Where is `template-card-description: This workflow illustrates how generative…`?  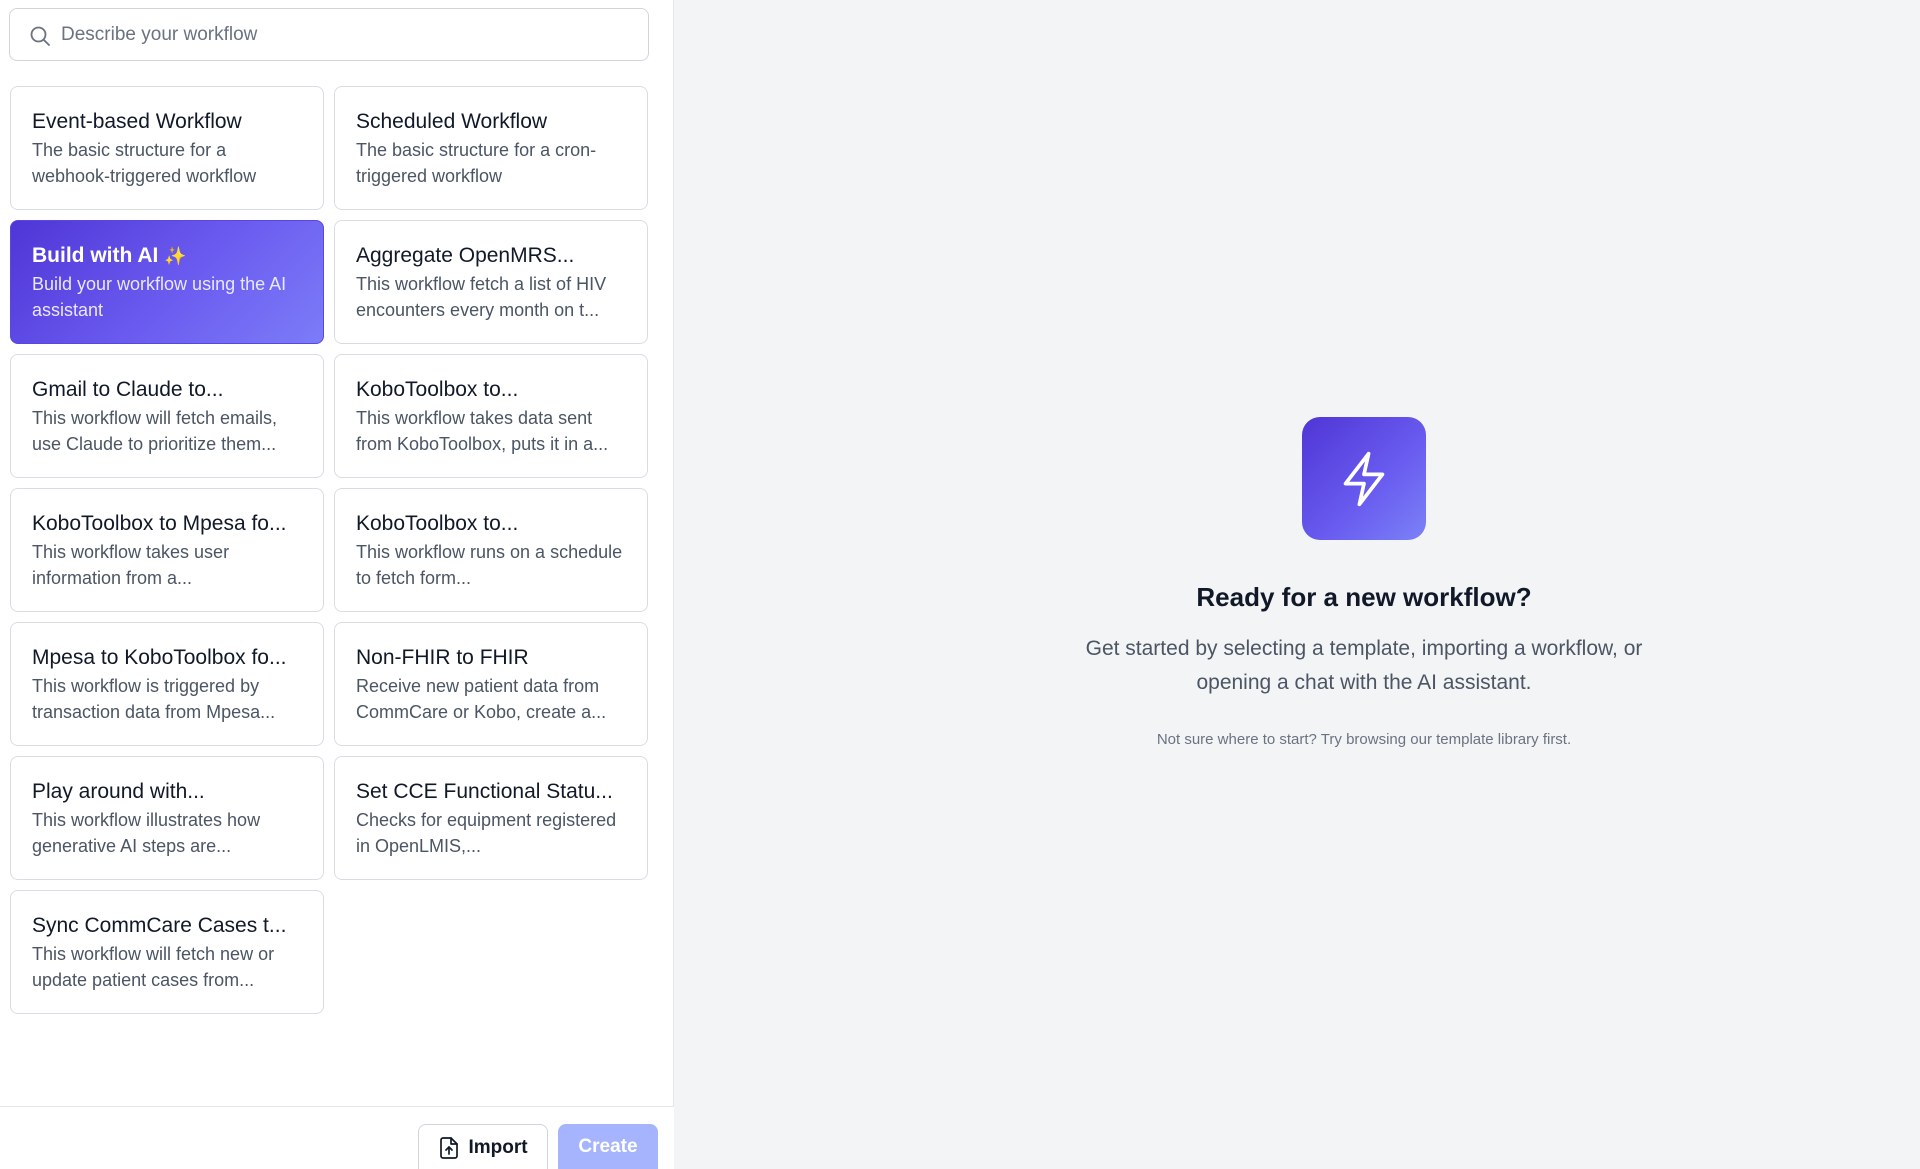
template-card-description: This workflow illustrates how generative… is located at coordinates (146, 833).